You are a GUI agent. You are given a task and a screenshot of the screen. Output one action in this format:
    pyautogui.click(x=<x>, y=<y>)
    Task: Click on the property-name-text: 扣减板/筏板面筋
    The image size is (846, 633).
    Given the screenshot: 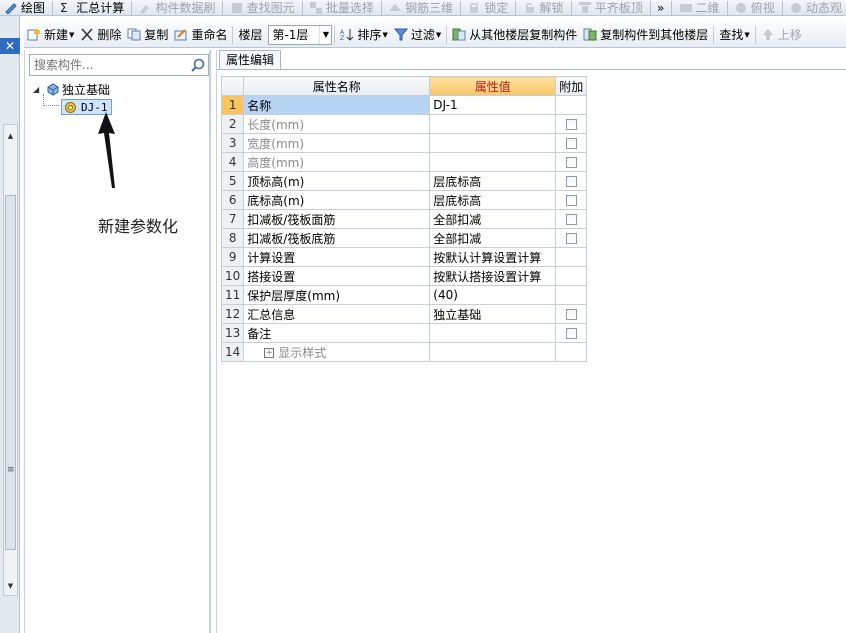 What is the action you would take?
    pyautogui.click(x=291, y=219)
    